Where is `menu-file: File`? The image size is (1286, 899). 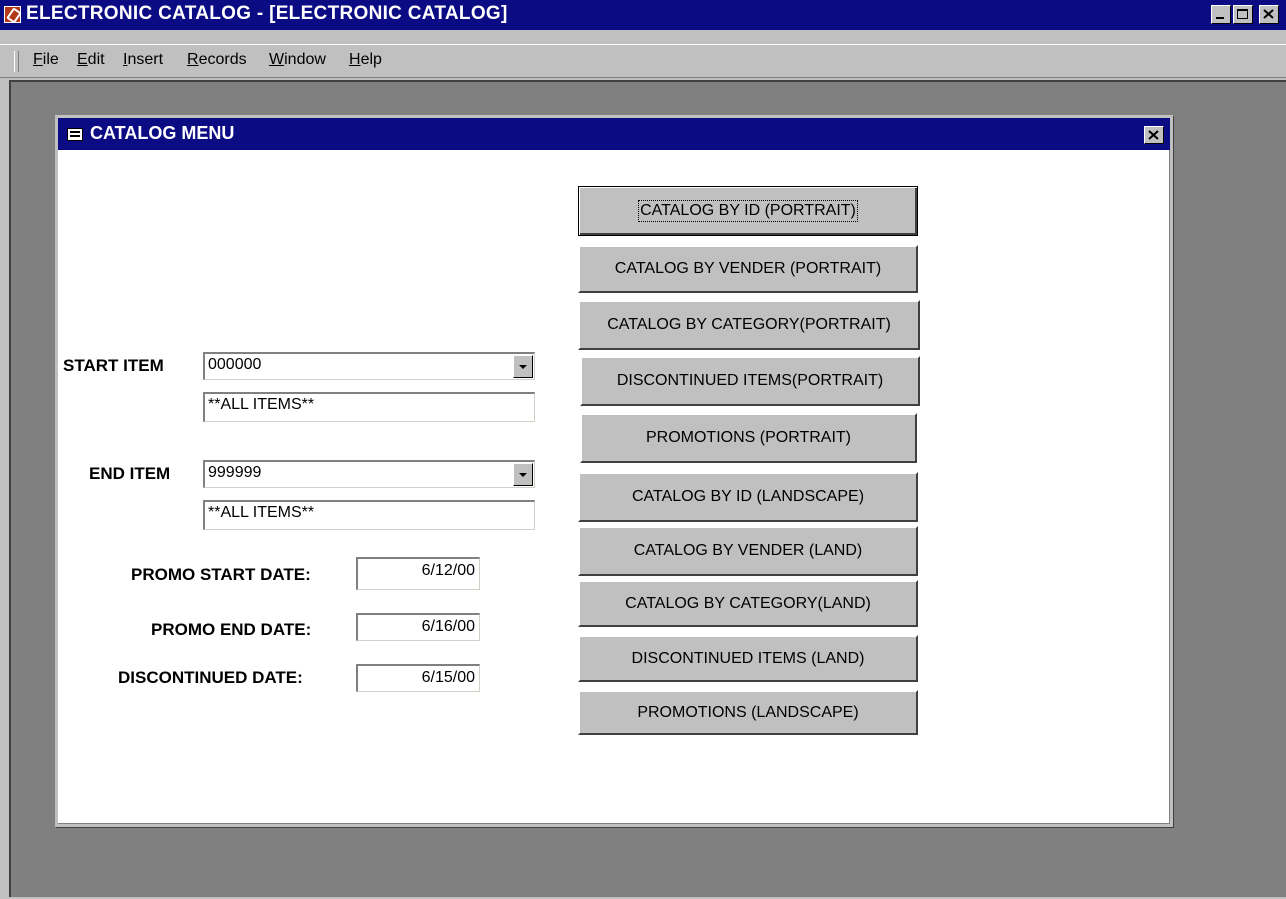 menu-file: File is located at coordinates (46, 60).